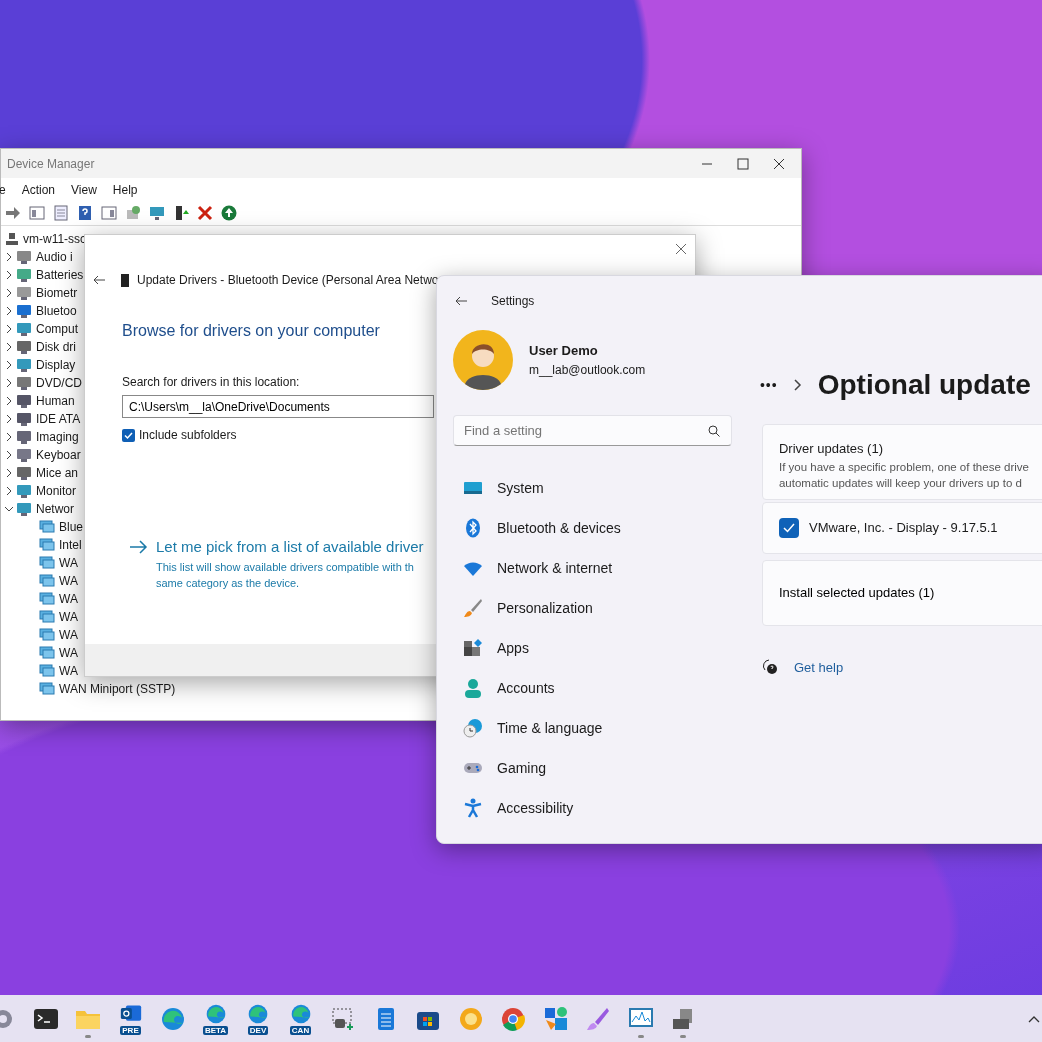 The width and height of the screenshot is (1042, 1042). I want to click on menu-item: View, so click(84, 189).